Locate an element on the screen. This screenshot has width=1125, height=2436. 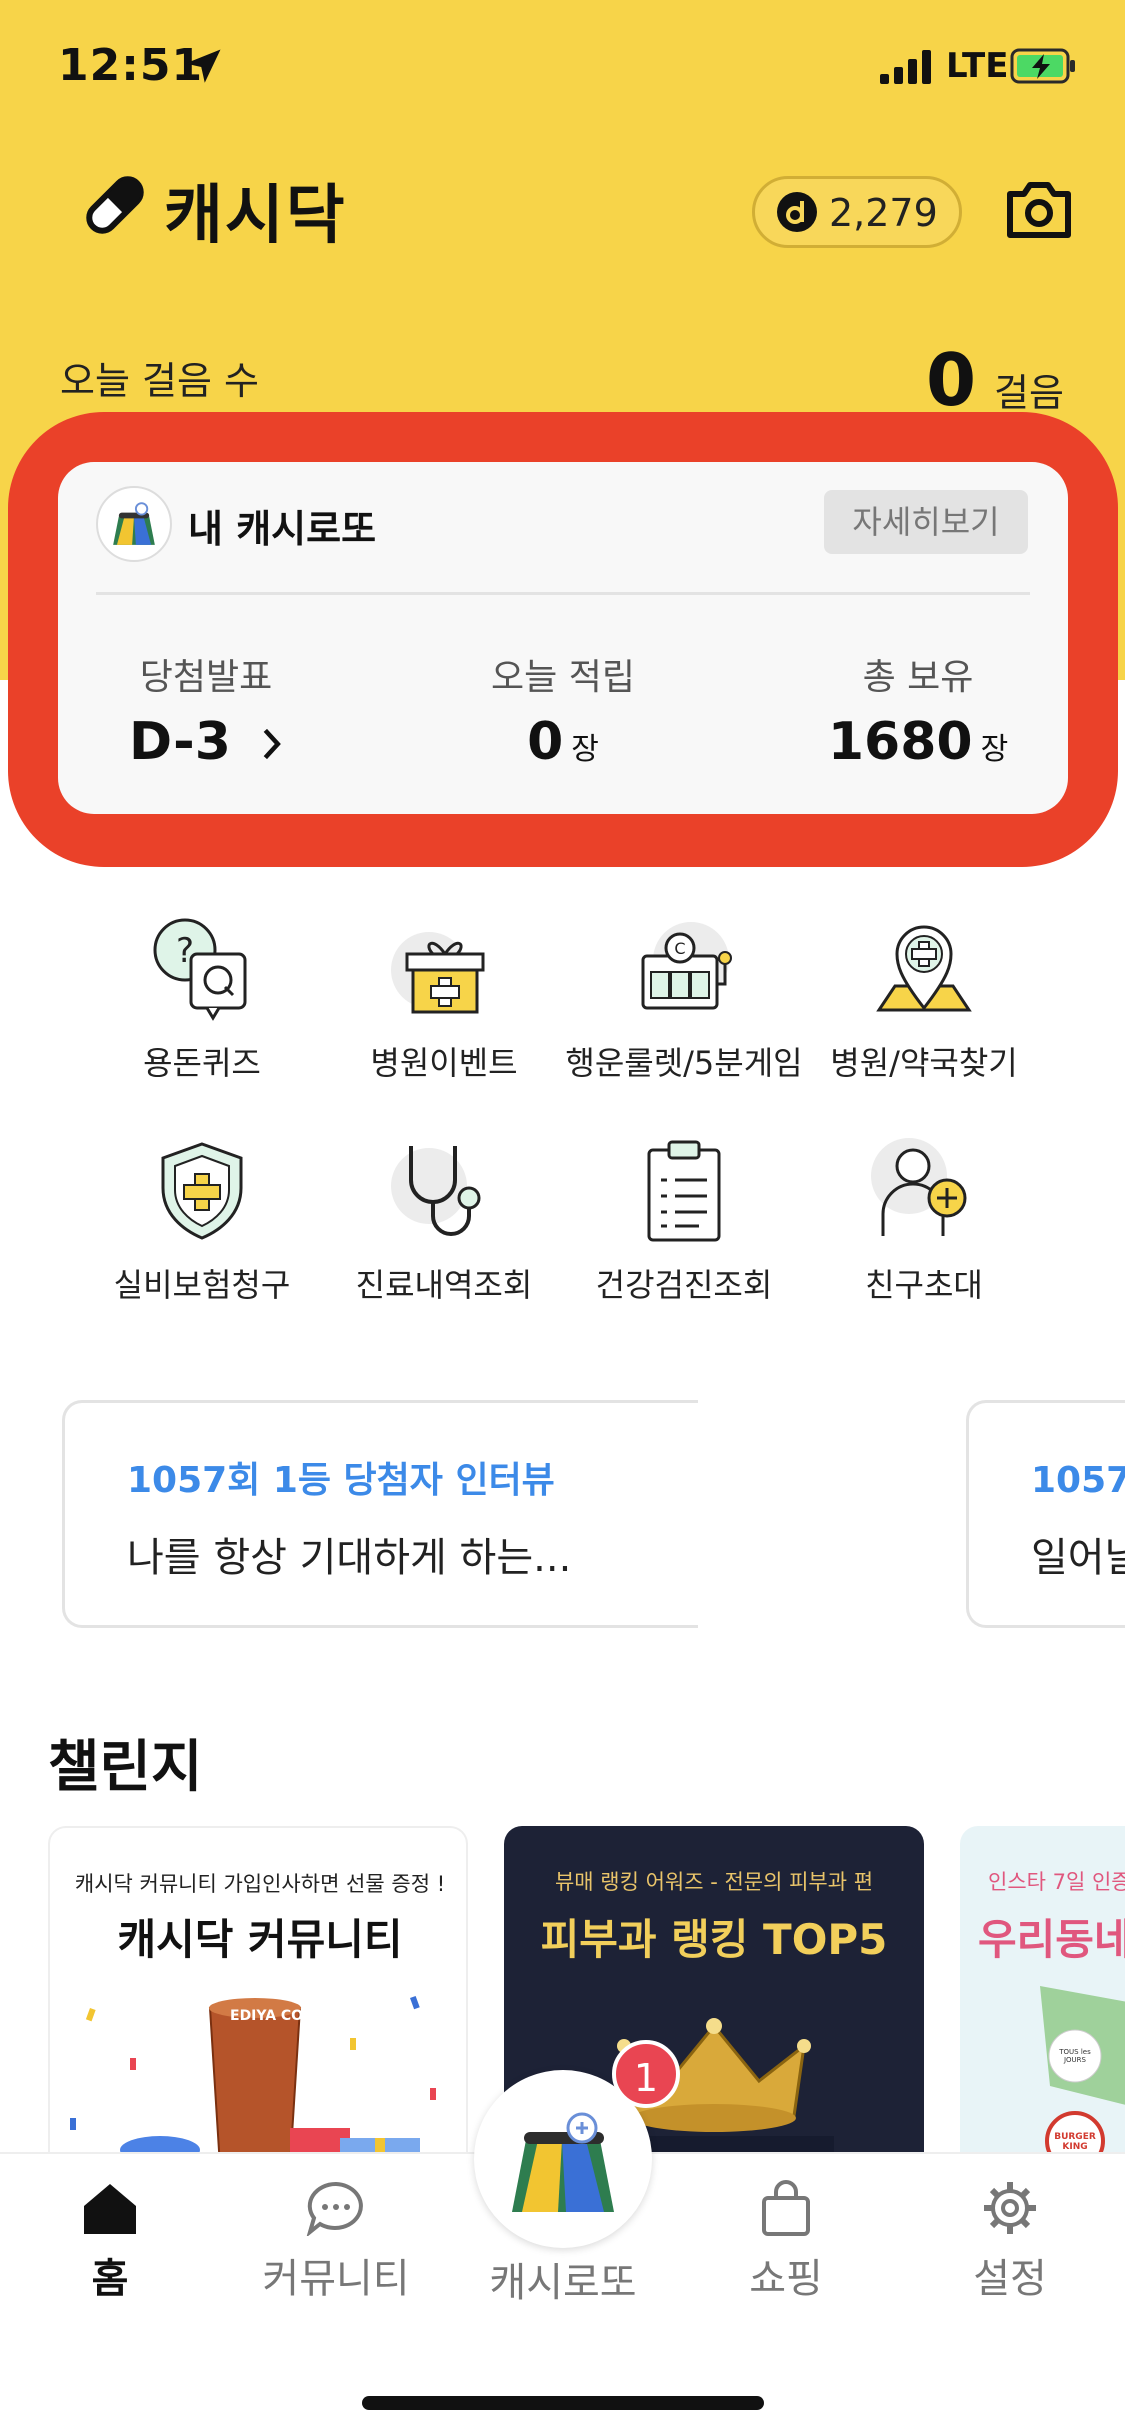
gear-icon is located at coordinates (1010, 2208).